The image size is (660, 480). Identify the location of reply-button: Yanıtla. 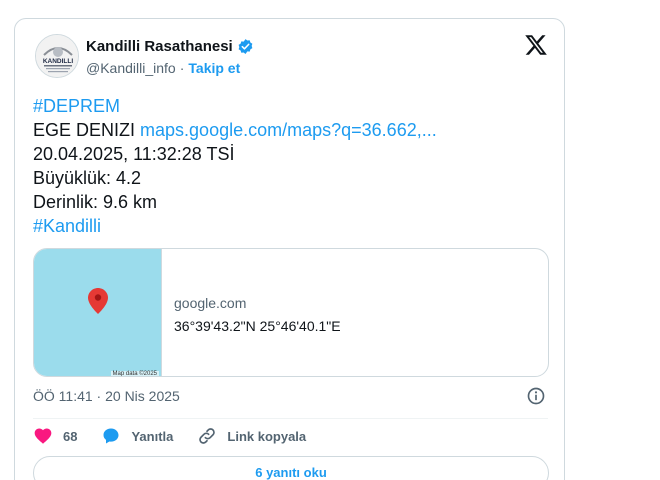
(137, 436).